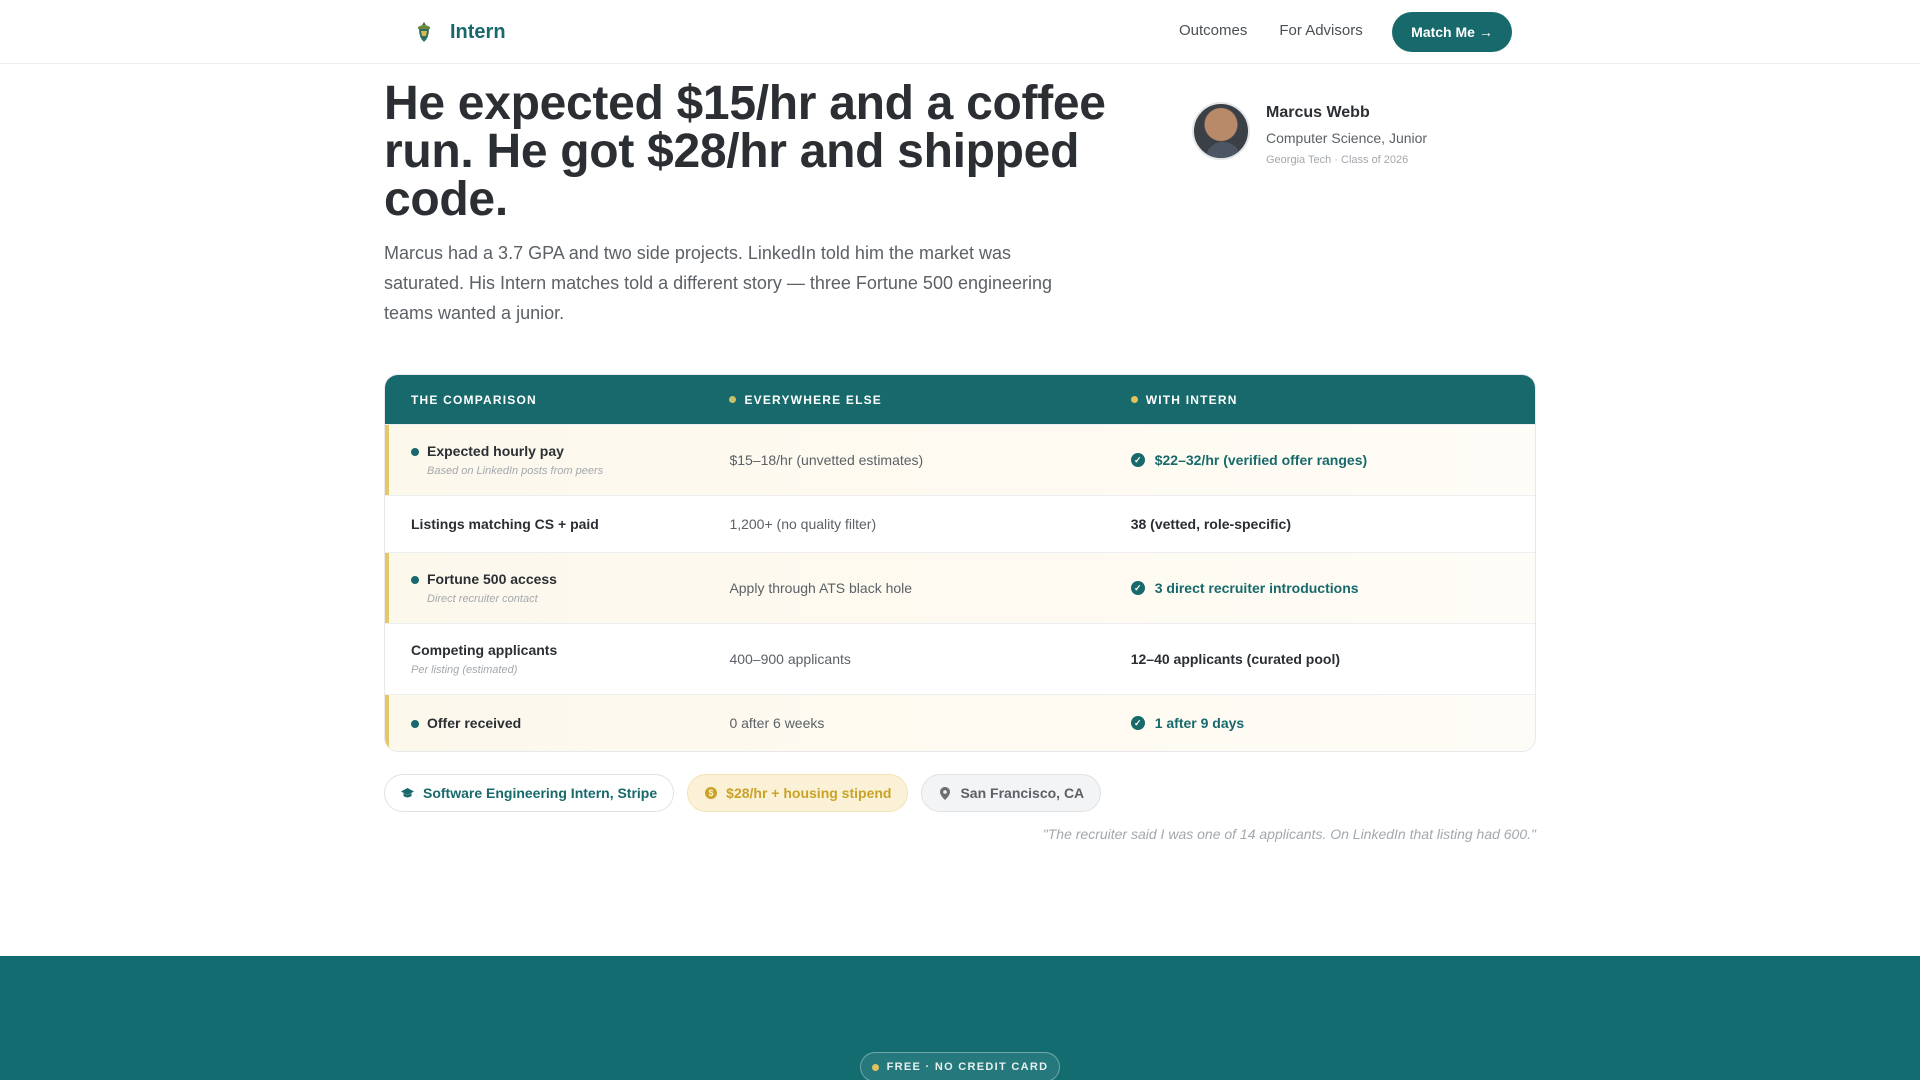 The width and height of the screenshot is (1920, 1080). What do you see at coordinates (424, 32) in the screenshot?
I see `acorn-logo-icon` at bounding box center [424, 32].